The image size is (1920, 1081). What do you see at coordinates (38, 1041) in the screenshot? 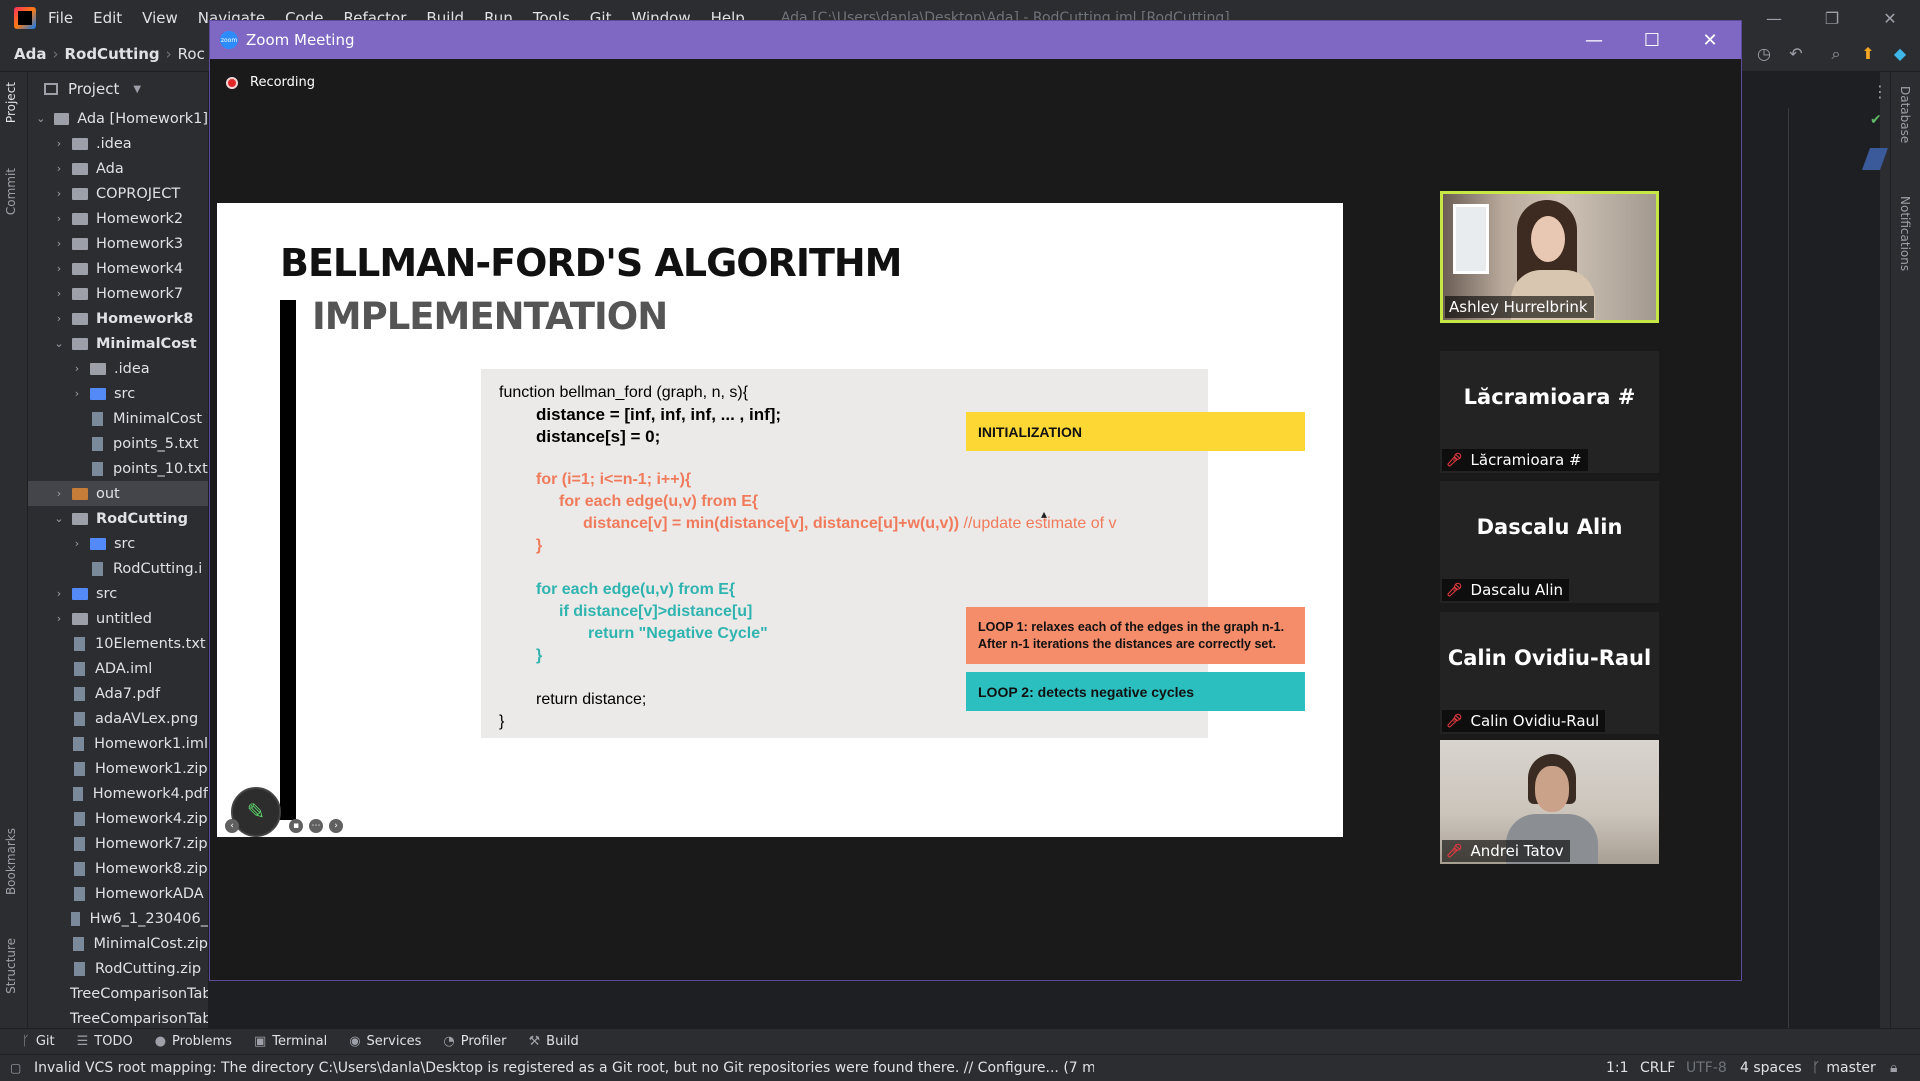
I see `toolwindow-git: ᚴ Git` at bounding box center [38, 1041].